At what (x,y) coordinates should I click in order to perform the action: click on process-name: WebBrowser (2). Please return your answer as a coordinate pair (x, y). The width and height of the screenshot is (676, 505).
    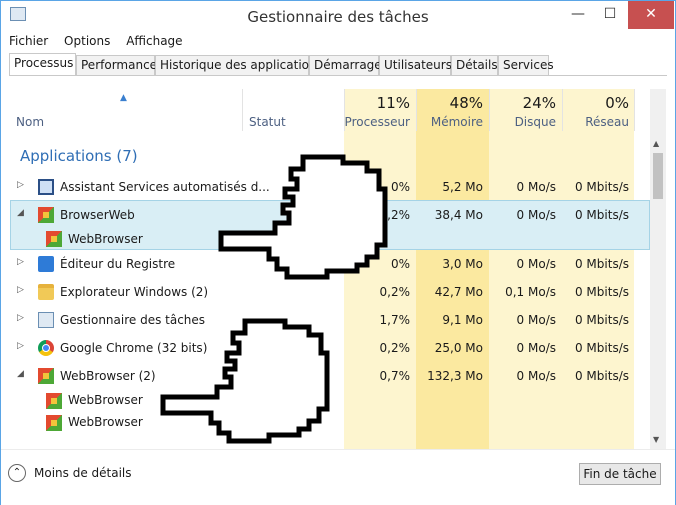
    Looking at the image, I should click on (108, 376).